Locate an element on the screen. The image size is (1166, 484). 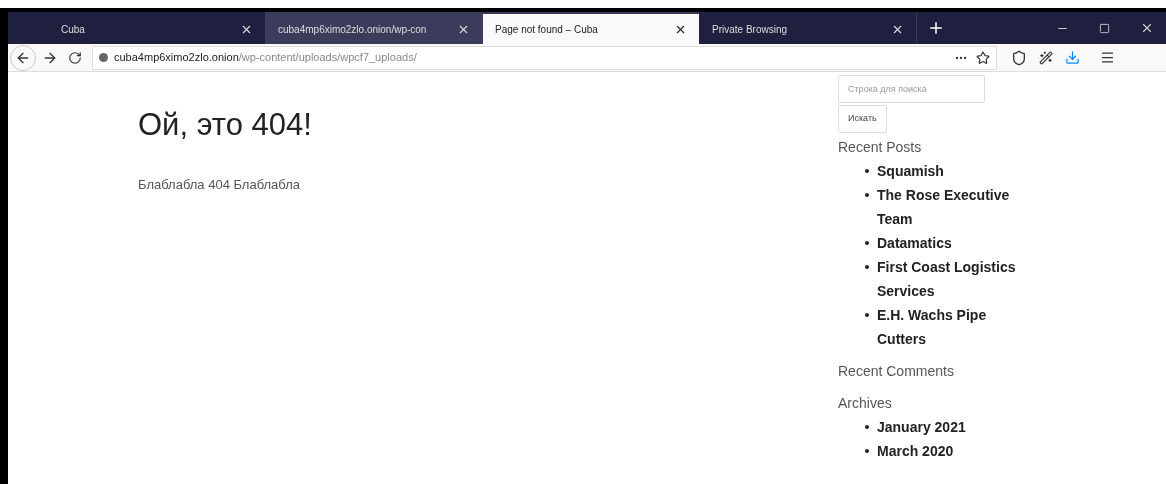
section-title: Recent Posts is located at coordinates (880, 147).